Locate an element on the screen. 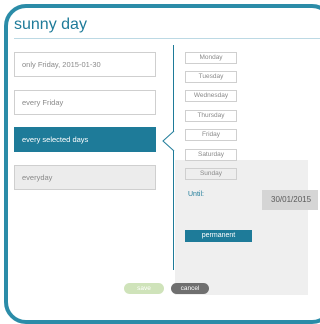 The image size is (320, 324). day-thursday: Thursday is located at coordinates (211, 116).